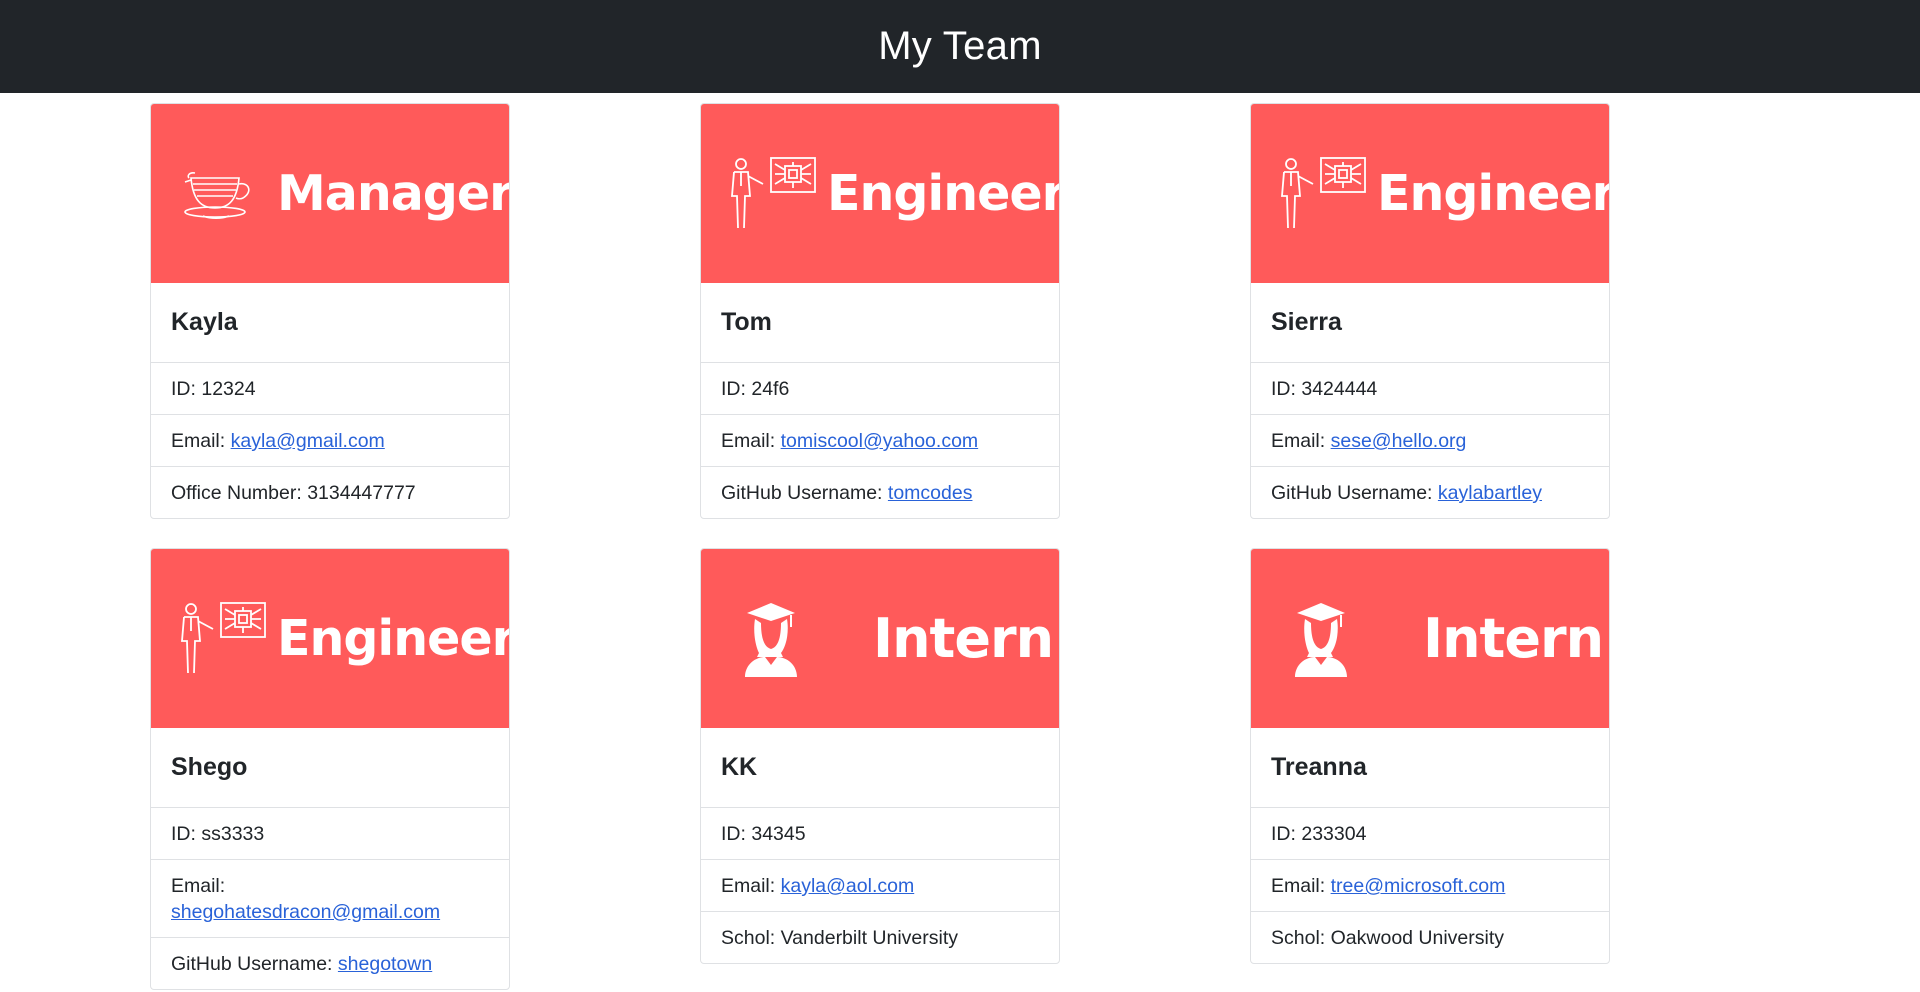  What do you see at coordinates (228, 389) in the screenshot?
I see `id-value: 12324` at bounding box center [228, 389].